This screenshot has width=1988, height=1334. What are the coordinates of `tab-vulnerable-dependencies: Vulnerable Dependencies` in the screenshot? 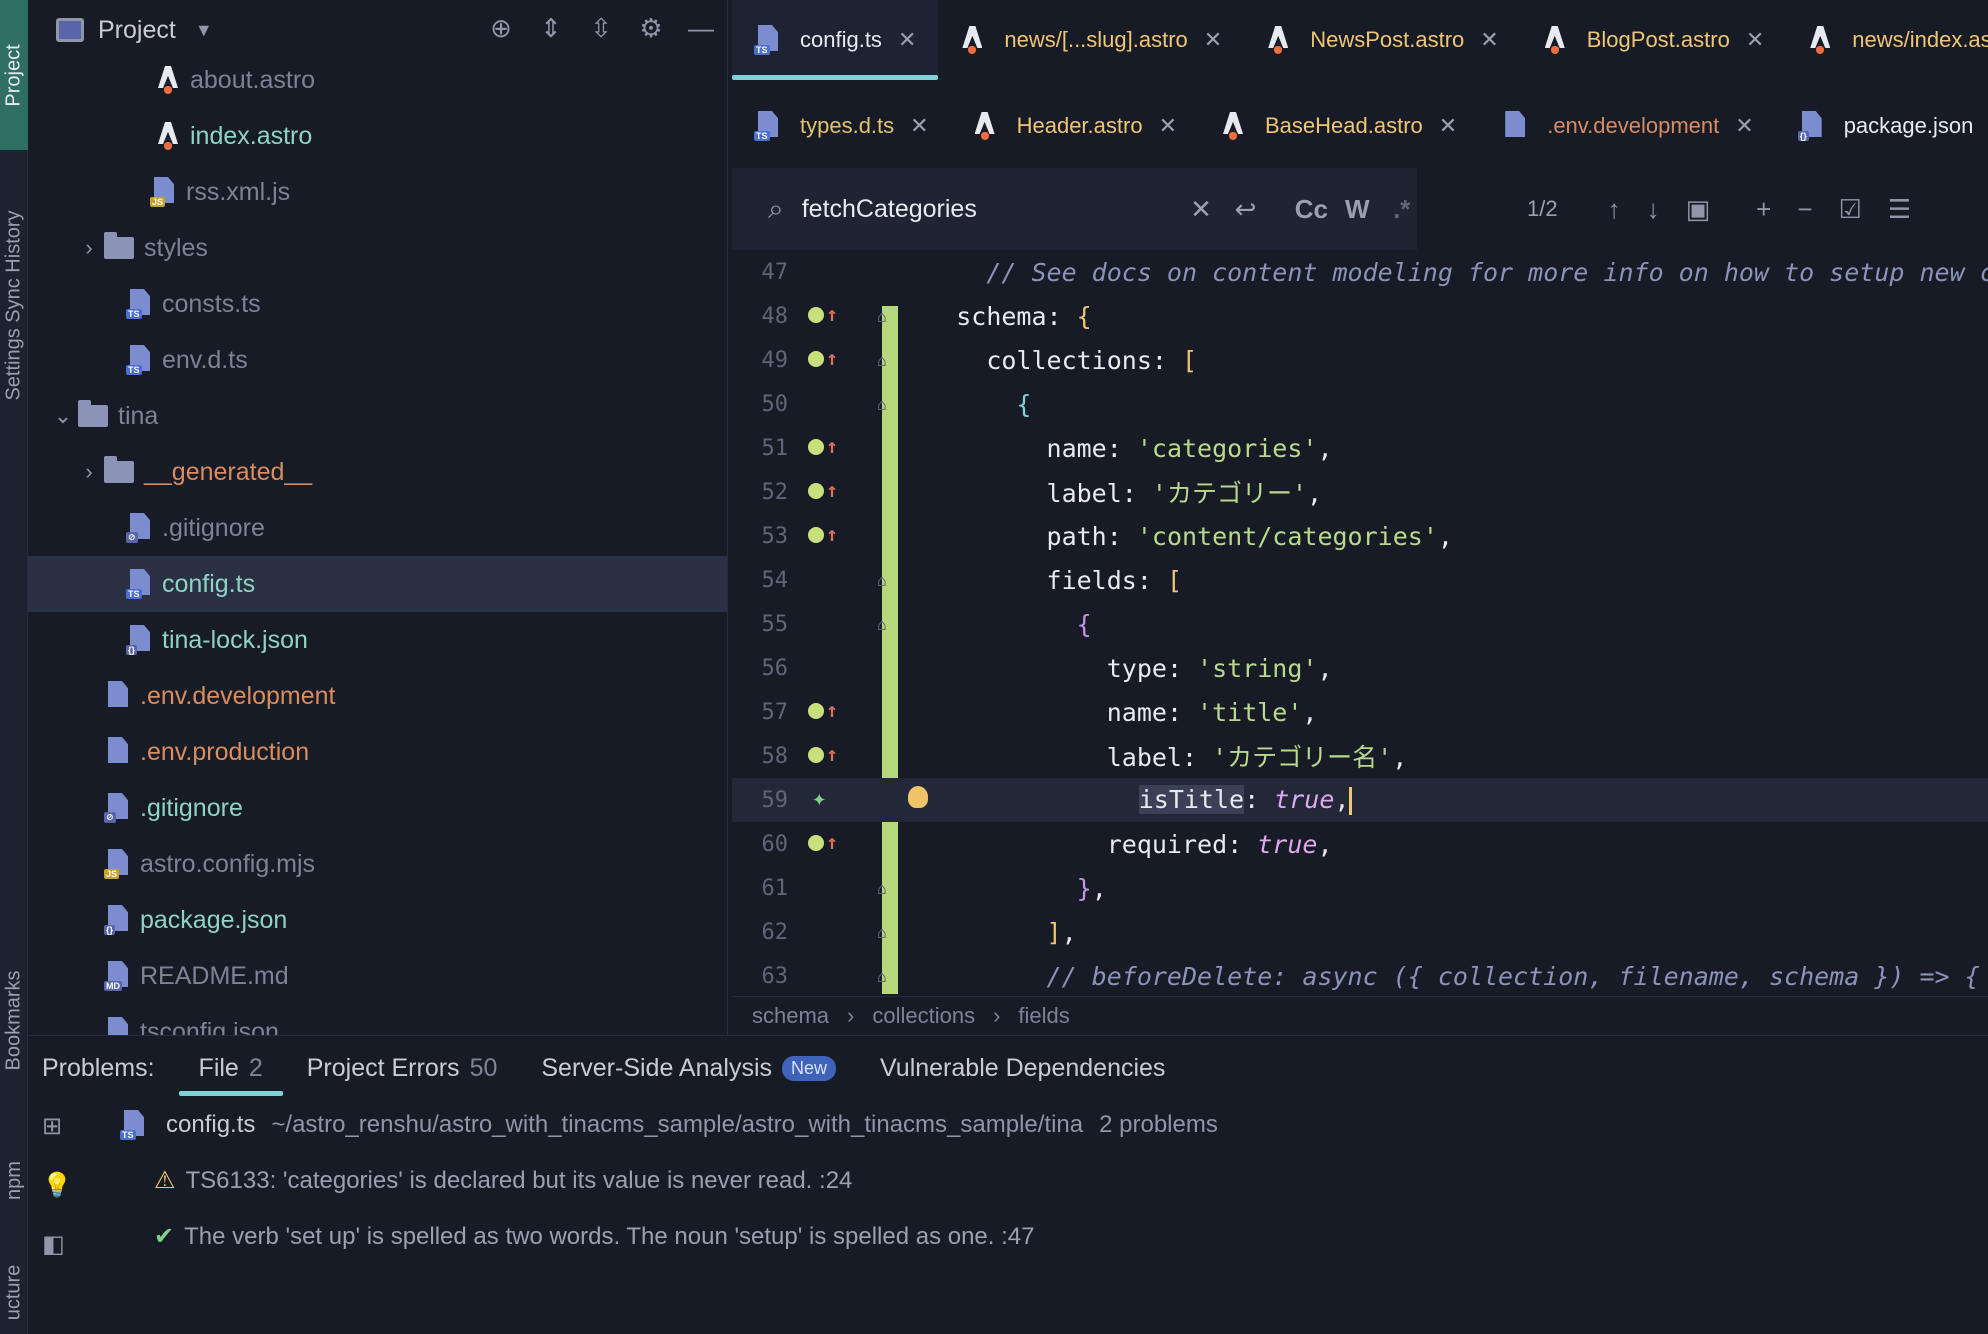 It's located at (1022, 1068).